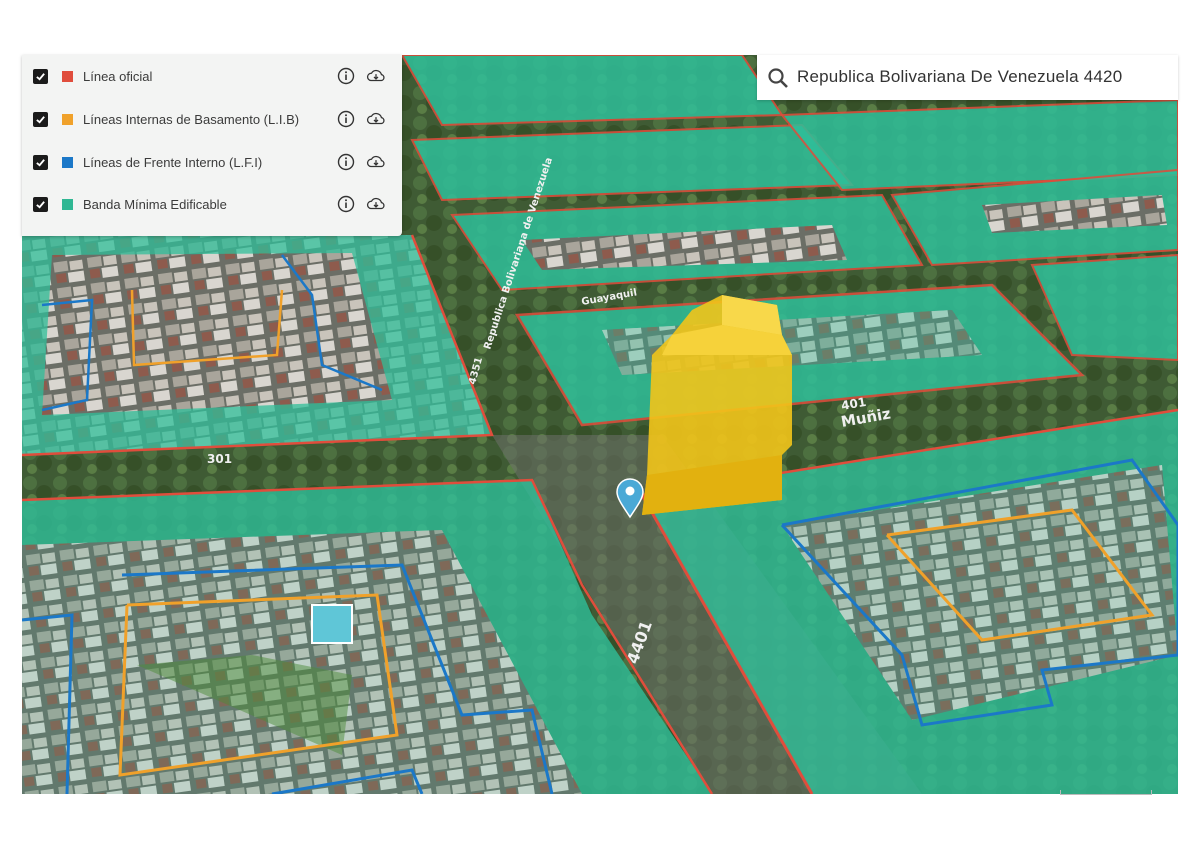 This screenshot has height=848, width=1200. I want to click on legend-item-banda-minima: Banda Mínima Edificable, so click(212, 204).